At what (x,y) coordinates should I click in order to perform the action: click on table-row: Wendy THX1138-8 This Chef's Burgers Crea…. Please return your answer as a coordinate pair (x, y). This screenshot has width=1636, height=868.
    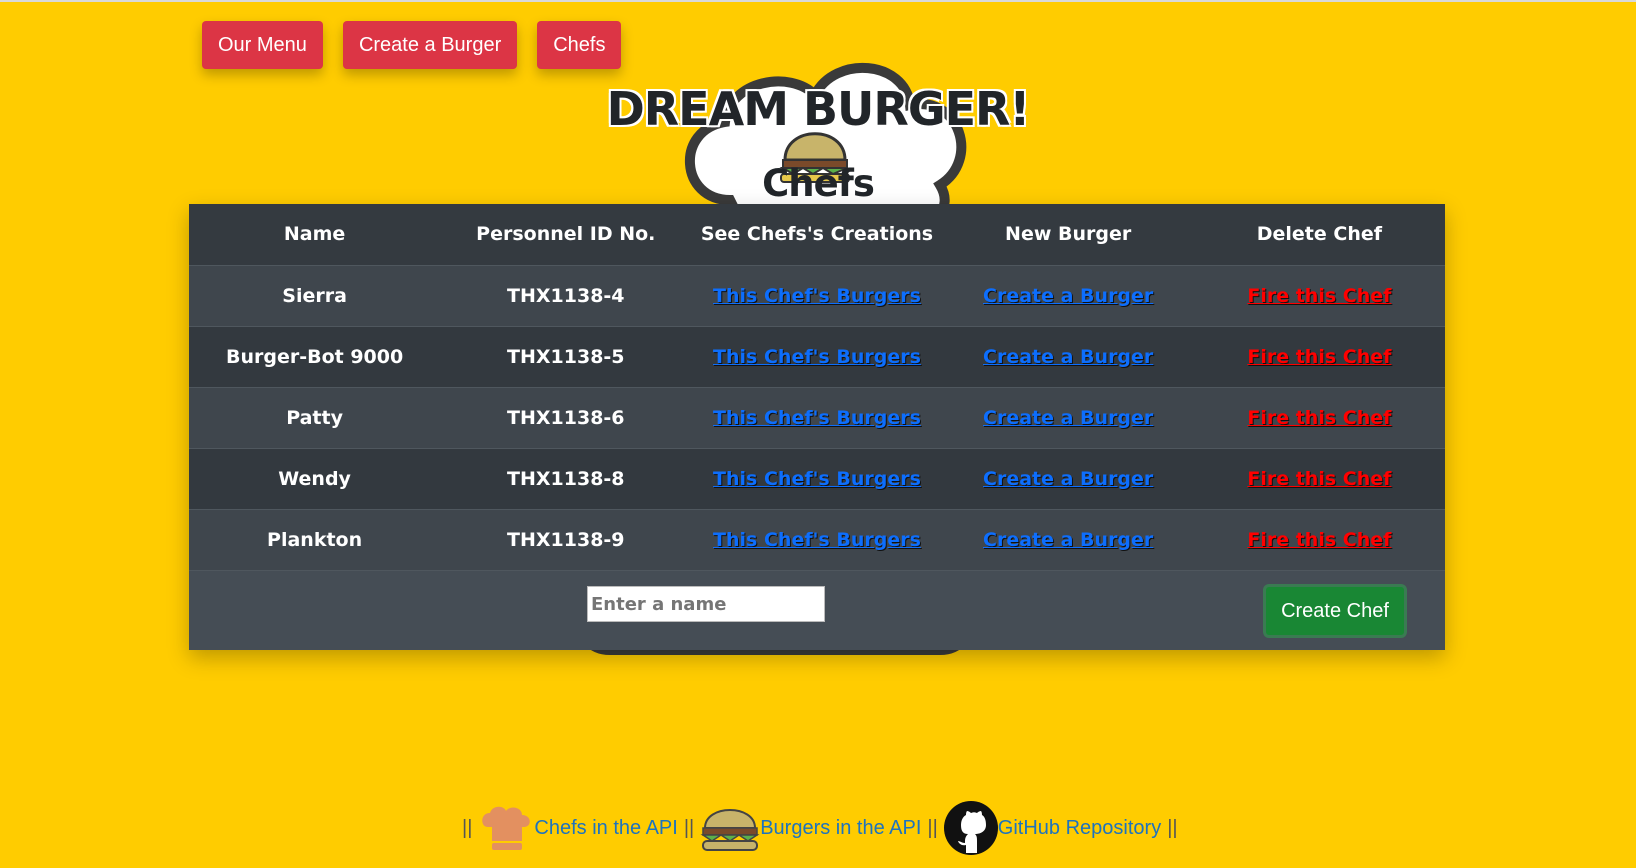
    Looking at the image, I should click on (817, 478).